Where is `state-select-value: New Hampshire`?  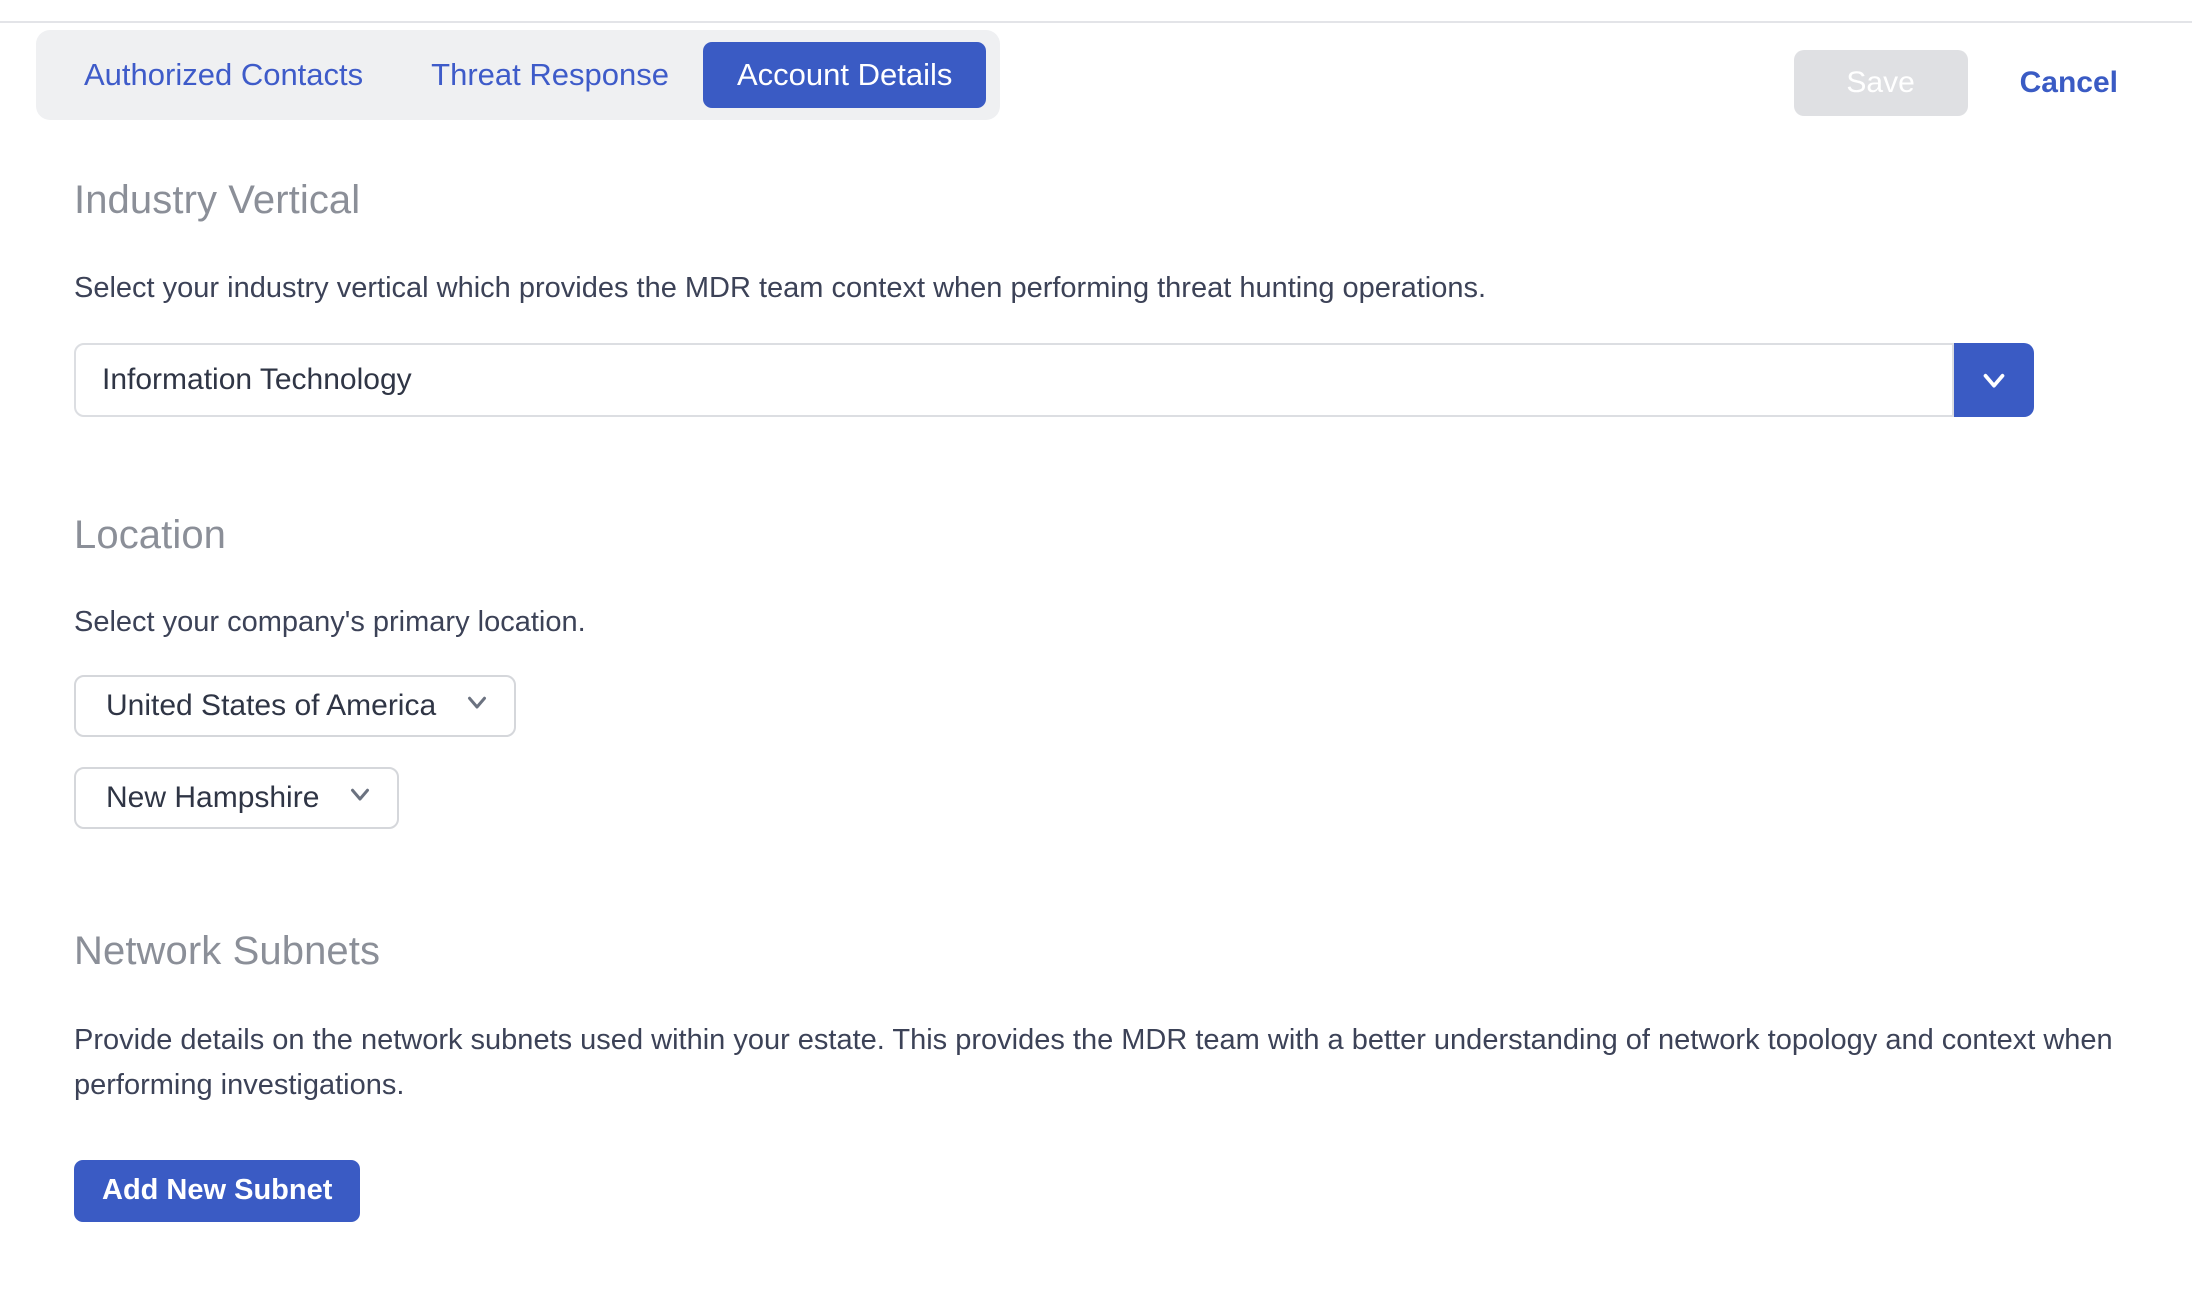 state-select-value: New Hampshire is located at coordinates (213, 797).